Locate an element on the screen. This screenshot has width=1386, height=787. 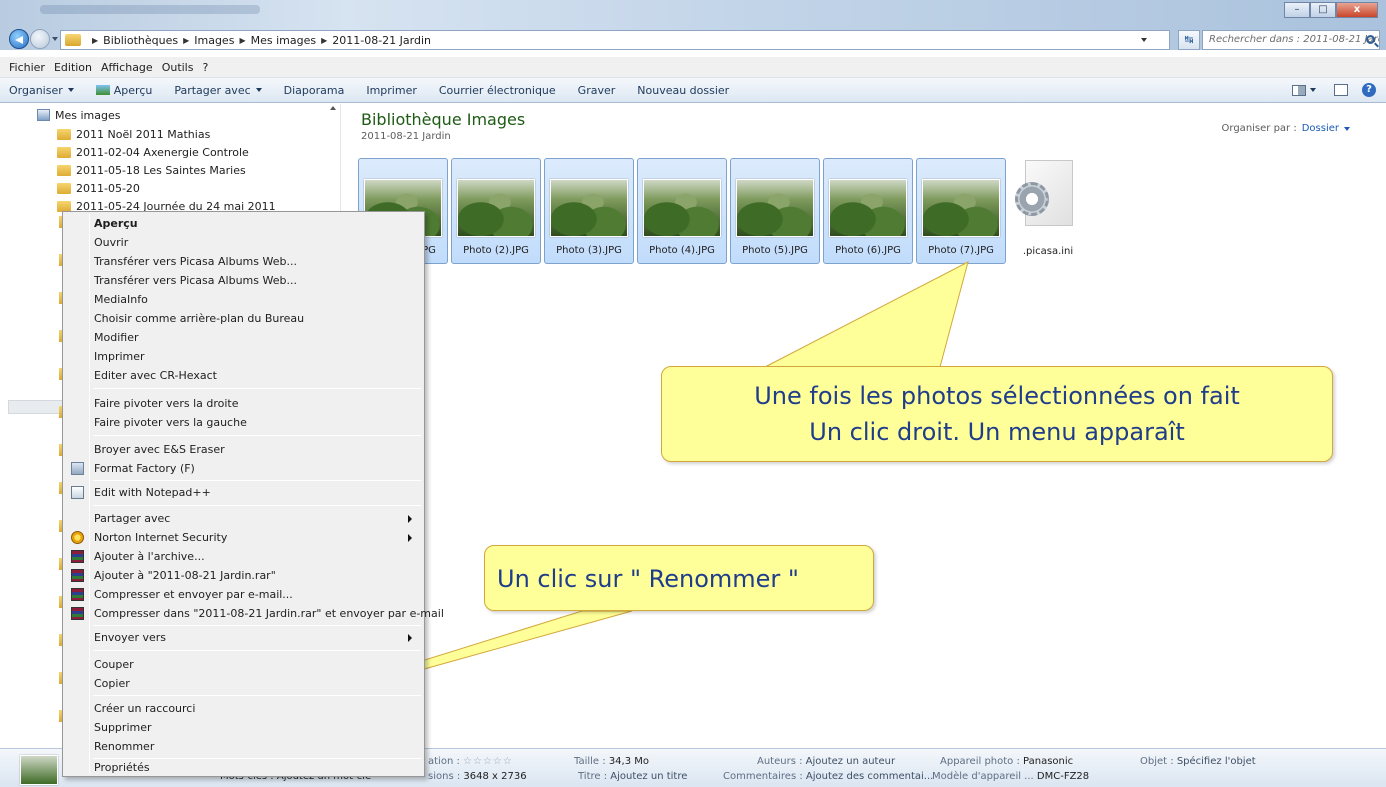
search-icon is located at coordinates (1370, 39).